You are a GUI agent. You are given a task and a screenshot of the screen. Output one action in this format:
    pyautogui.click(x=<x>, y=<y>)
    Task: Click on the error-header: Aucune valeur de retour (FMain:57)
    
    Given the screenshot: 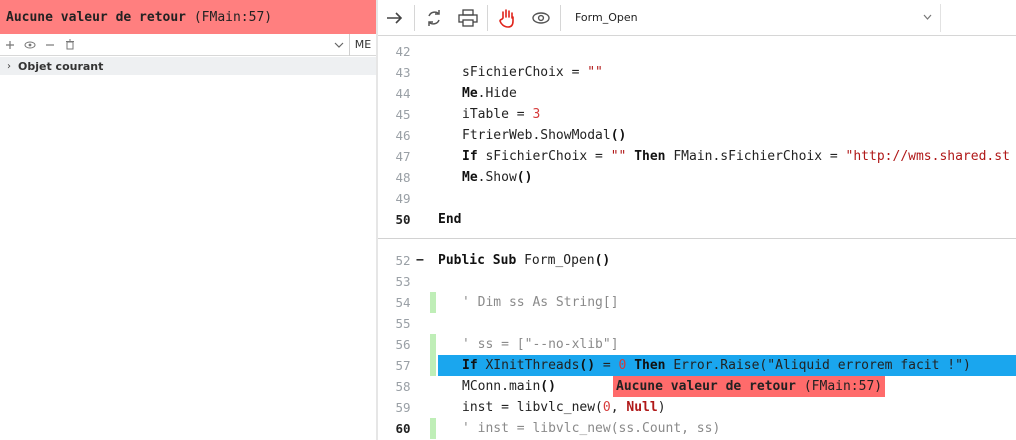 What is the action you would take?
    pyautogui.click(x=188, y=17)
    